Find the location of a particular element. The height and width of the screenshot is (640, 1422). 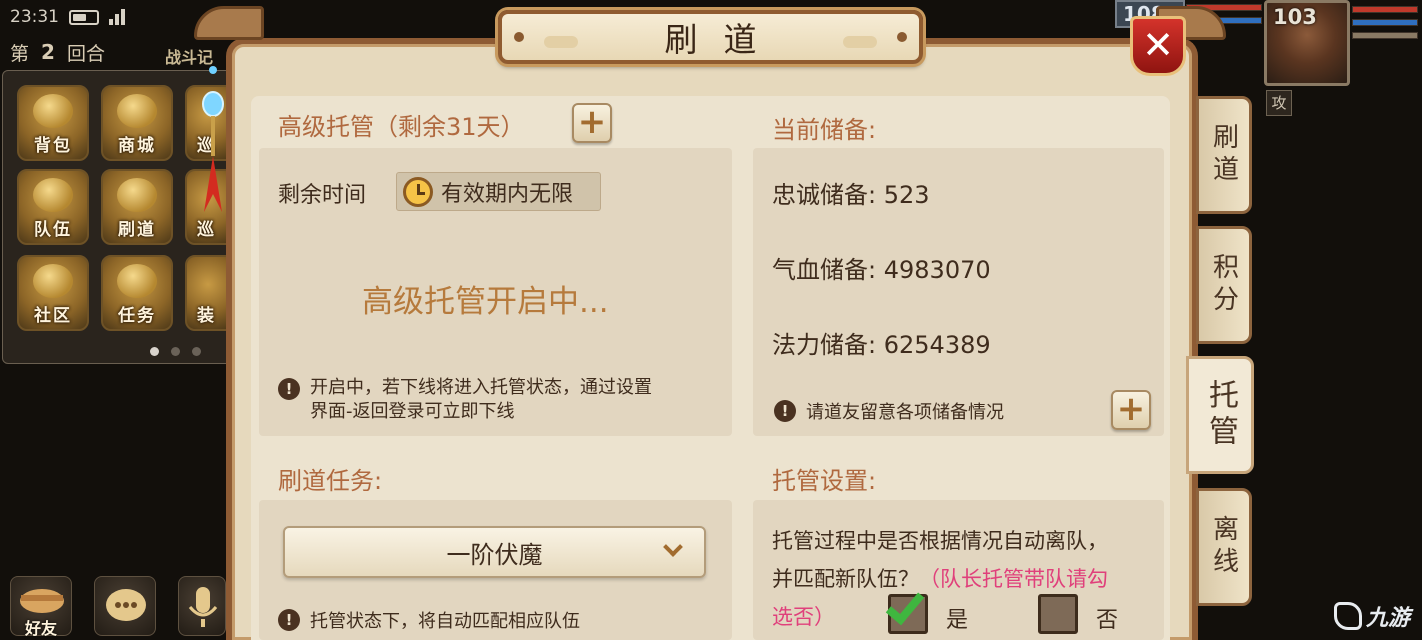

scroll-icon is located at coordinates (137, 195).